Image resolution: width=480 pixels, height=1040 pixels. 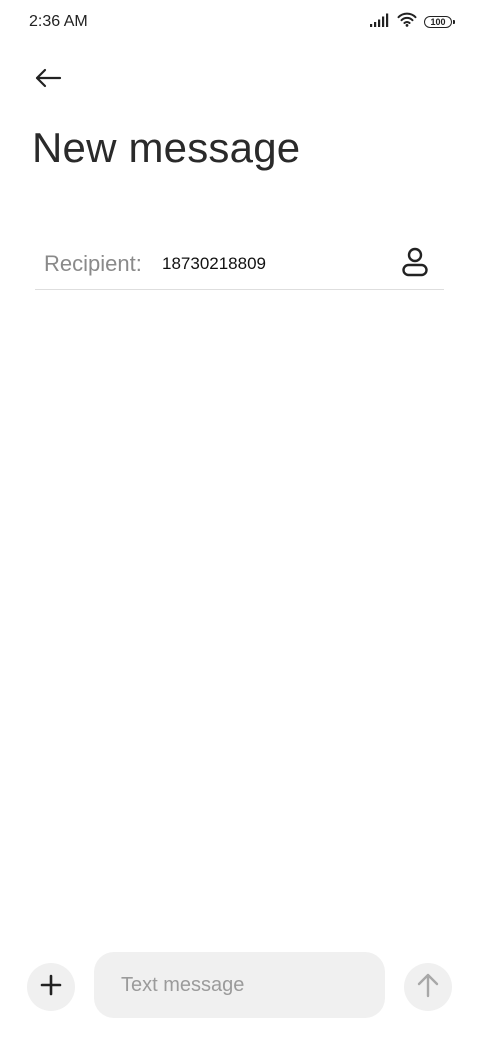 I want to click on contact-picker-button, so click(x=415, y=264).